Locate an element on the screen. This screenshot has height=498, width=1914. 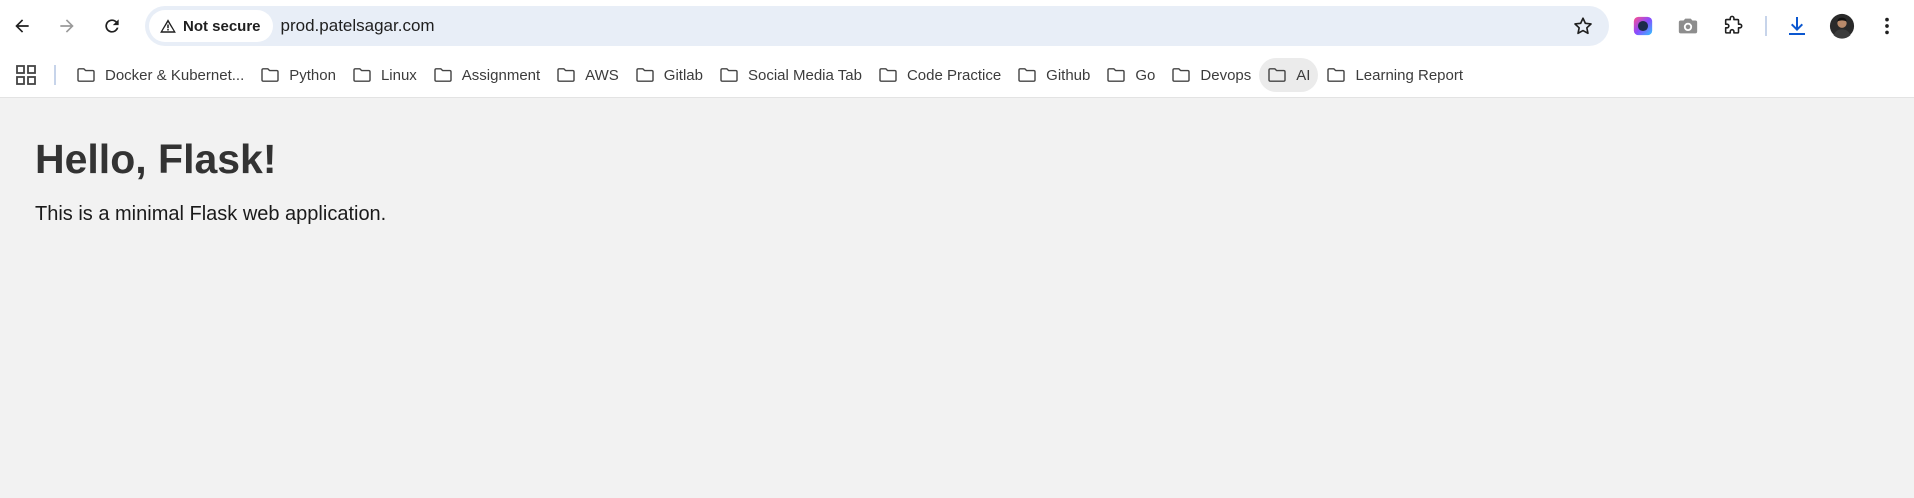
apps-grid-icon is located at coordinates (26, 75).